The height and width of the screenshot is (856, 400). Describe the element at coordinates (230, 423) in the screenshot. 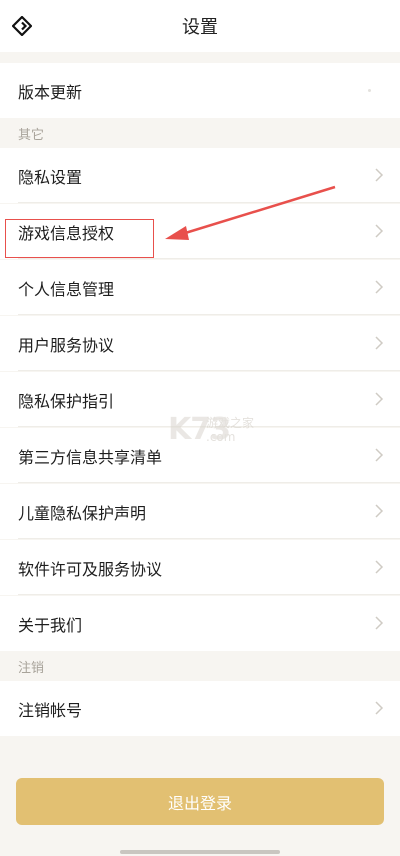

I see `watermark-subtext: 游戏之家` at that location.